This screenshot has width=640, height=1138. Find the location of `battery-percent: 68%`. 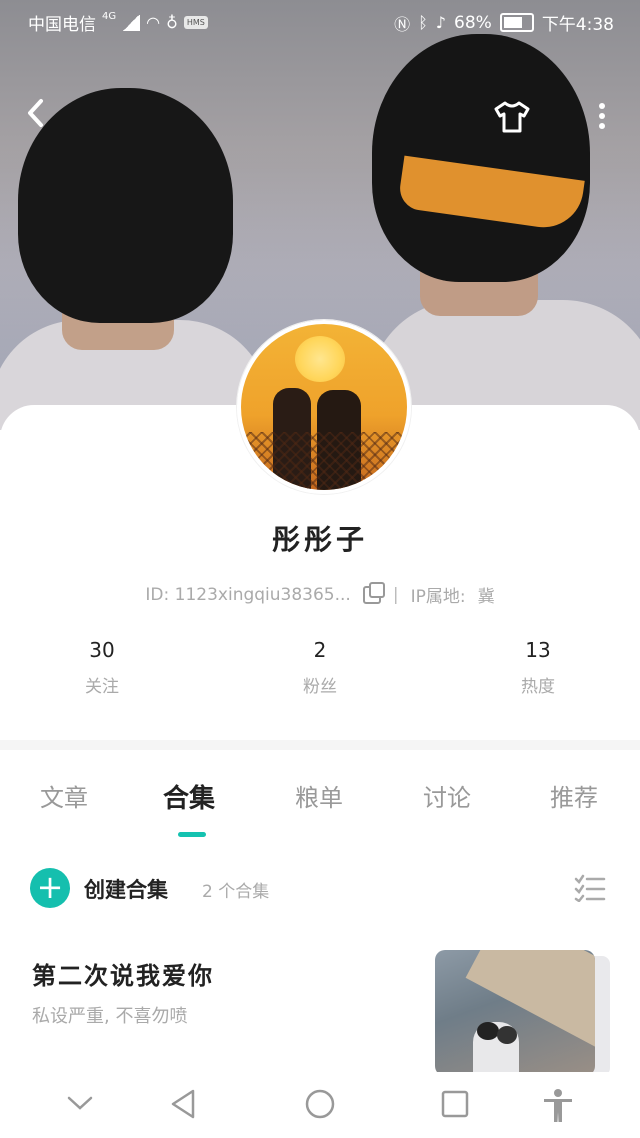

battery-percent: 68% is located at coordinates (473, 22).